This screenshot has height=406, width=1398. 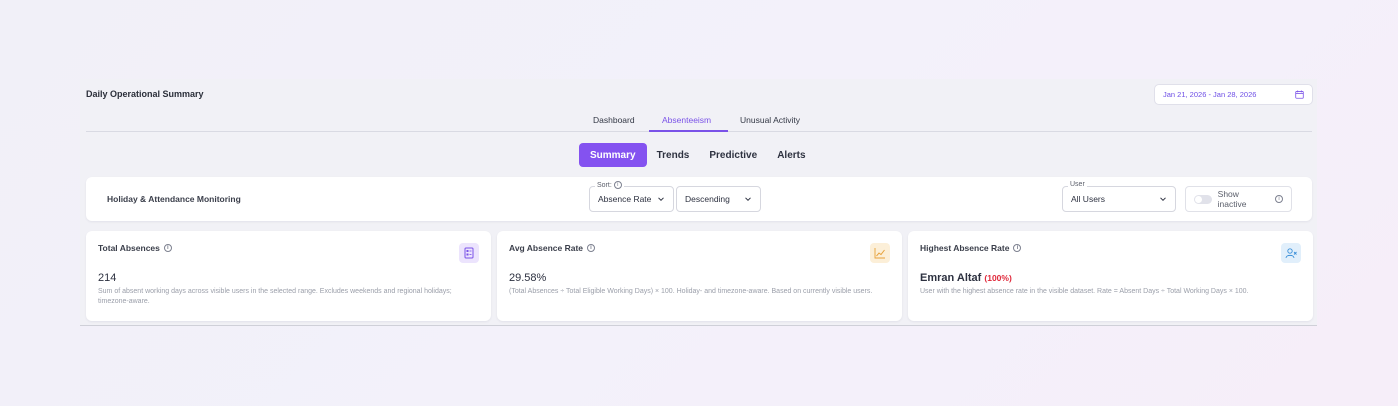 What do you see at coordinates (613, 155) in the screenshot?
I see `subtab-summary: Summary` at bounding box center [613, 155].